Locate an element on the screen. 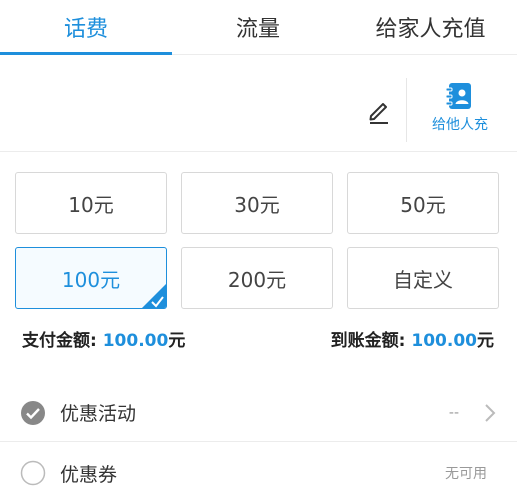 This screenshot has height=500, width=517. top-tabs: 话费 流量 给家人充值 is located at coordinates (258, 27).